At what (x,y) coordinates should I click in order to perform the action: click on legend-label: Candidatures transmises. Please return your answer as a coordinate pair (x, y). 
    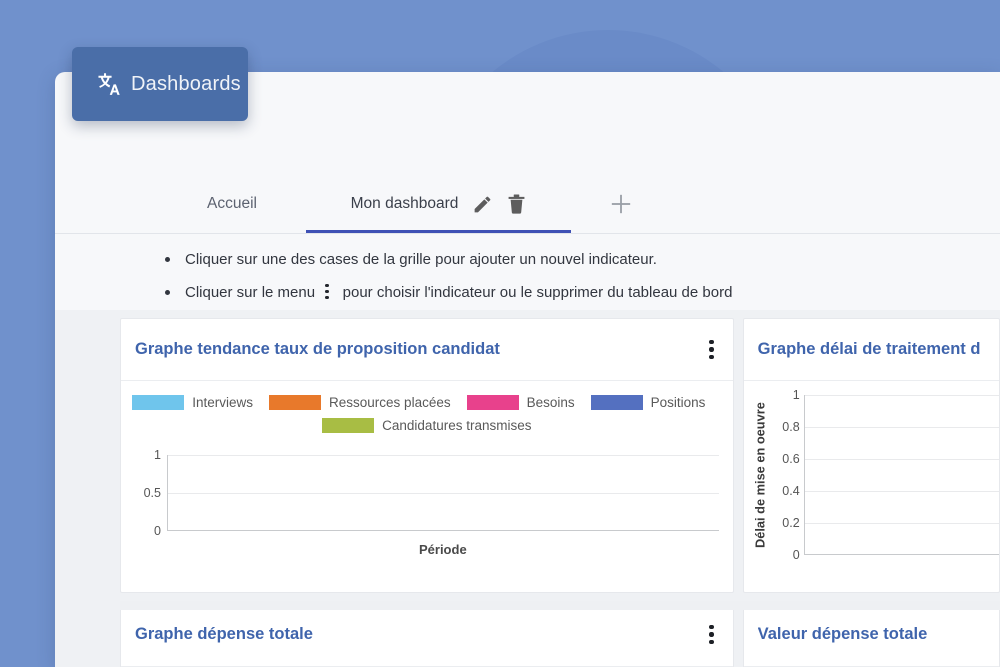
    Looking at the image, I should click on (457, 425).